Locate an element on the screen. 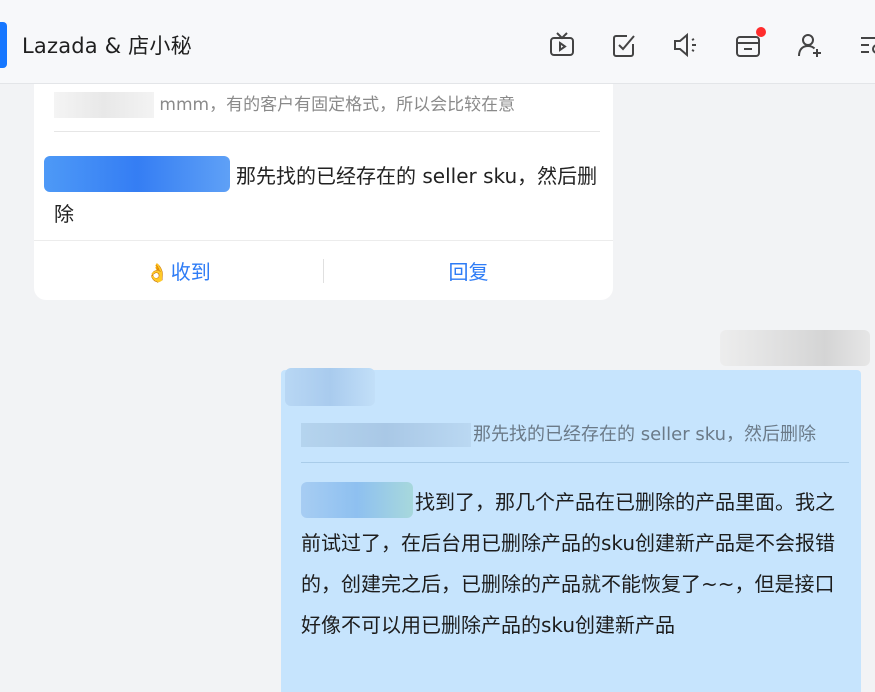  message-body: 那先找的已经存在的 seller sku，然后删除 is located at coordinates (325, 194).